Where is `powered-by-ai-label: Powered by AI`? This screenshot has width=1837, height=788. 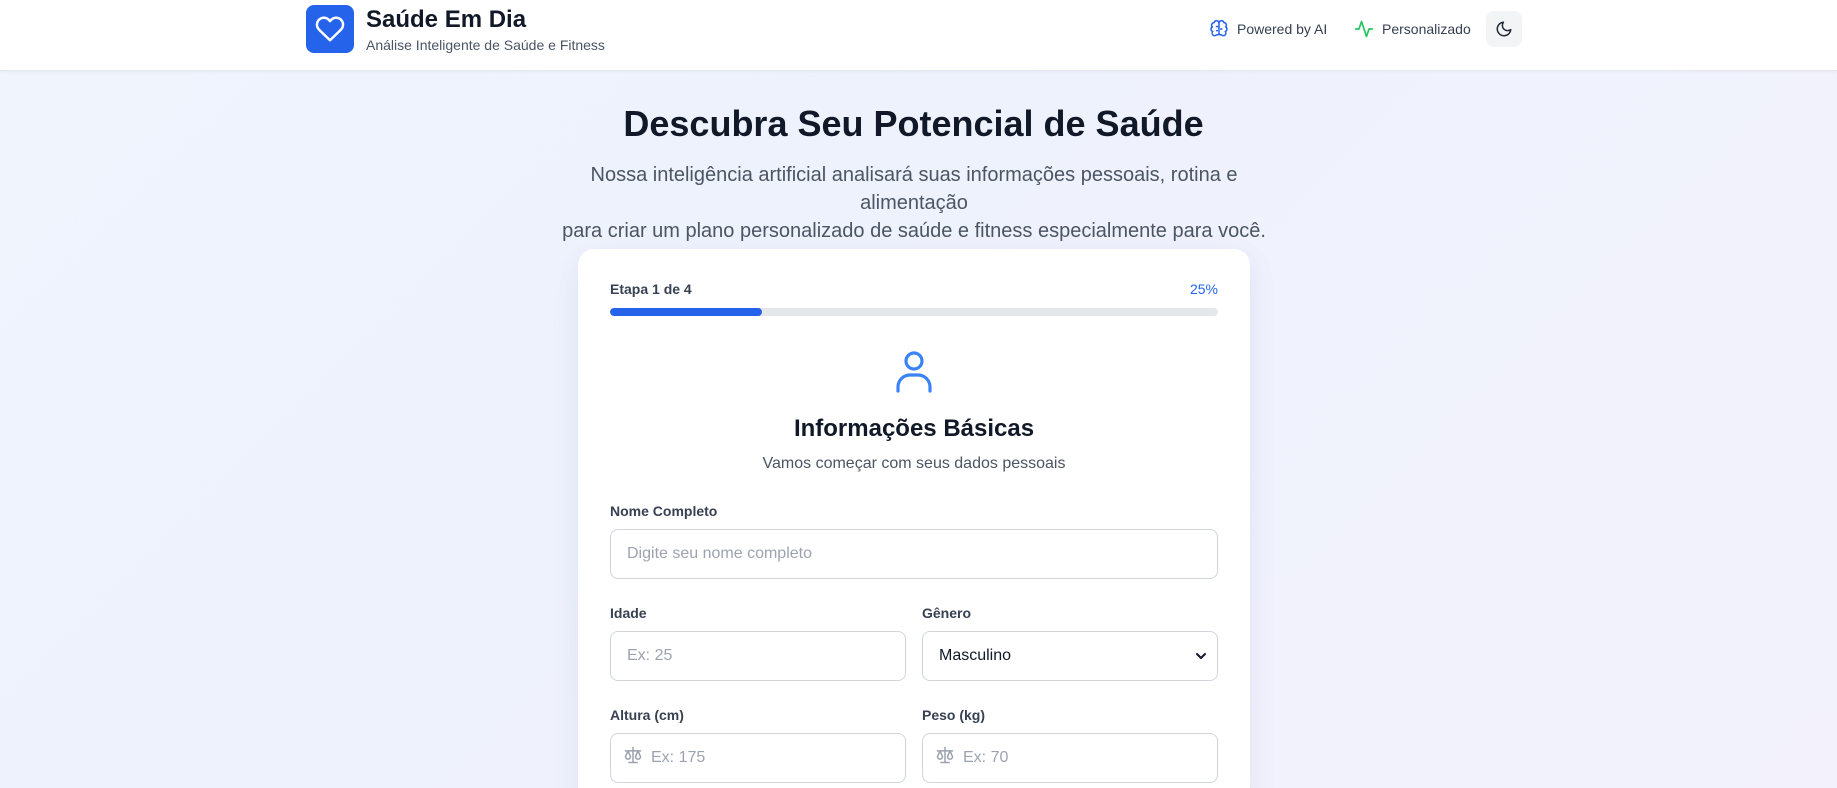 powered-by-ai-label: Powered by AI is located at coordinates (1282, 29).